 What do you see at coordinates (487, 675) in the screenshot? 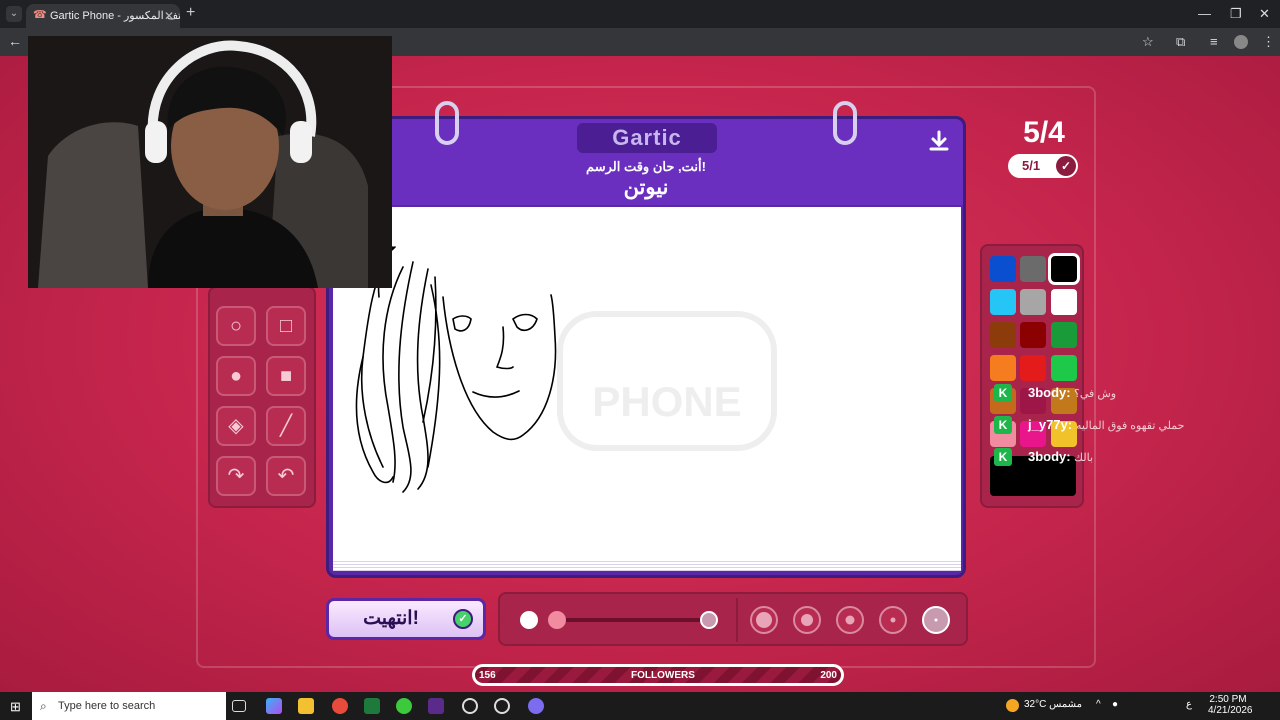
I see `followers-current: 156` at bounding box center [487, 675].